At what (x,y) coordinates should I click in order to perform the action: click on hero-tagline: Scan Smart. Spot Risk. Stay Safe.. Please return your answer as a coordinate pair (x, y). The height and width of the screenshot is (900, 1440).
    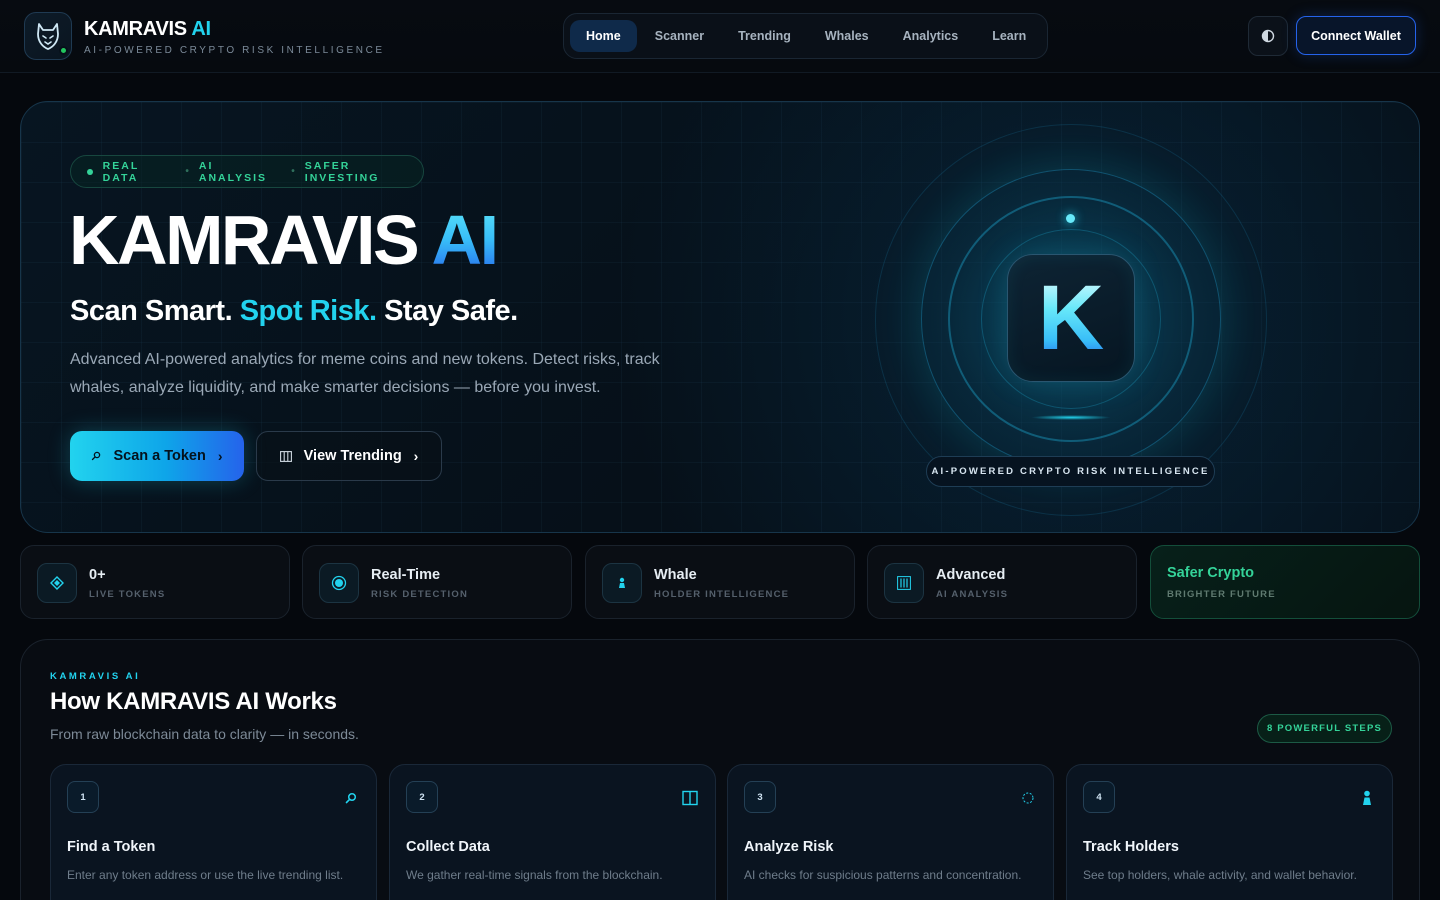
    Looking at the image, I should click on (294, 311).